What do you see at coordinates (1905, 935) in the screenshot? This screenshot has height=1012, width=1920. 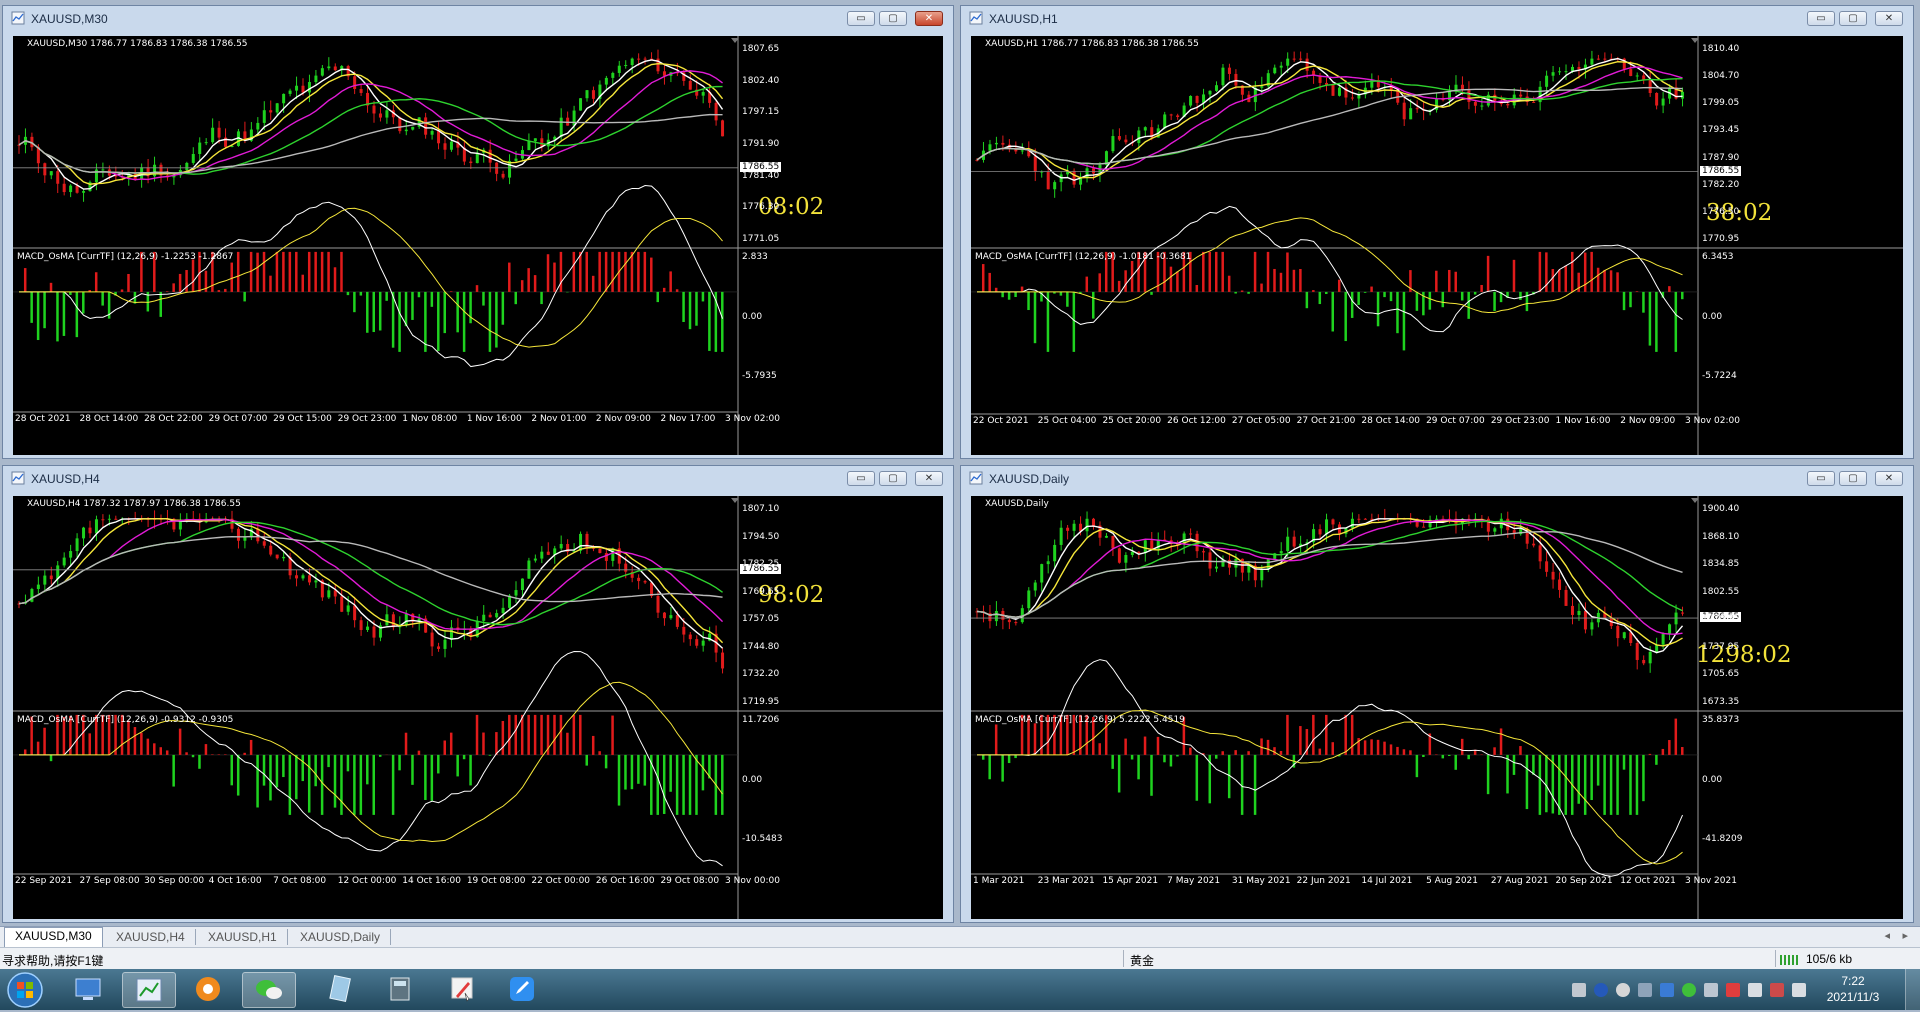 I see `tab-scroll-right-icon: ▸` at bounding box center [1905, 935].